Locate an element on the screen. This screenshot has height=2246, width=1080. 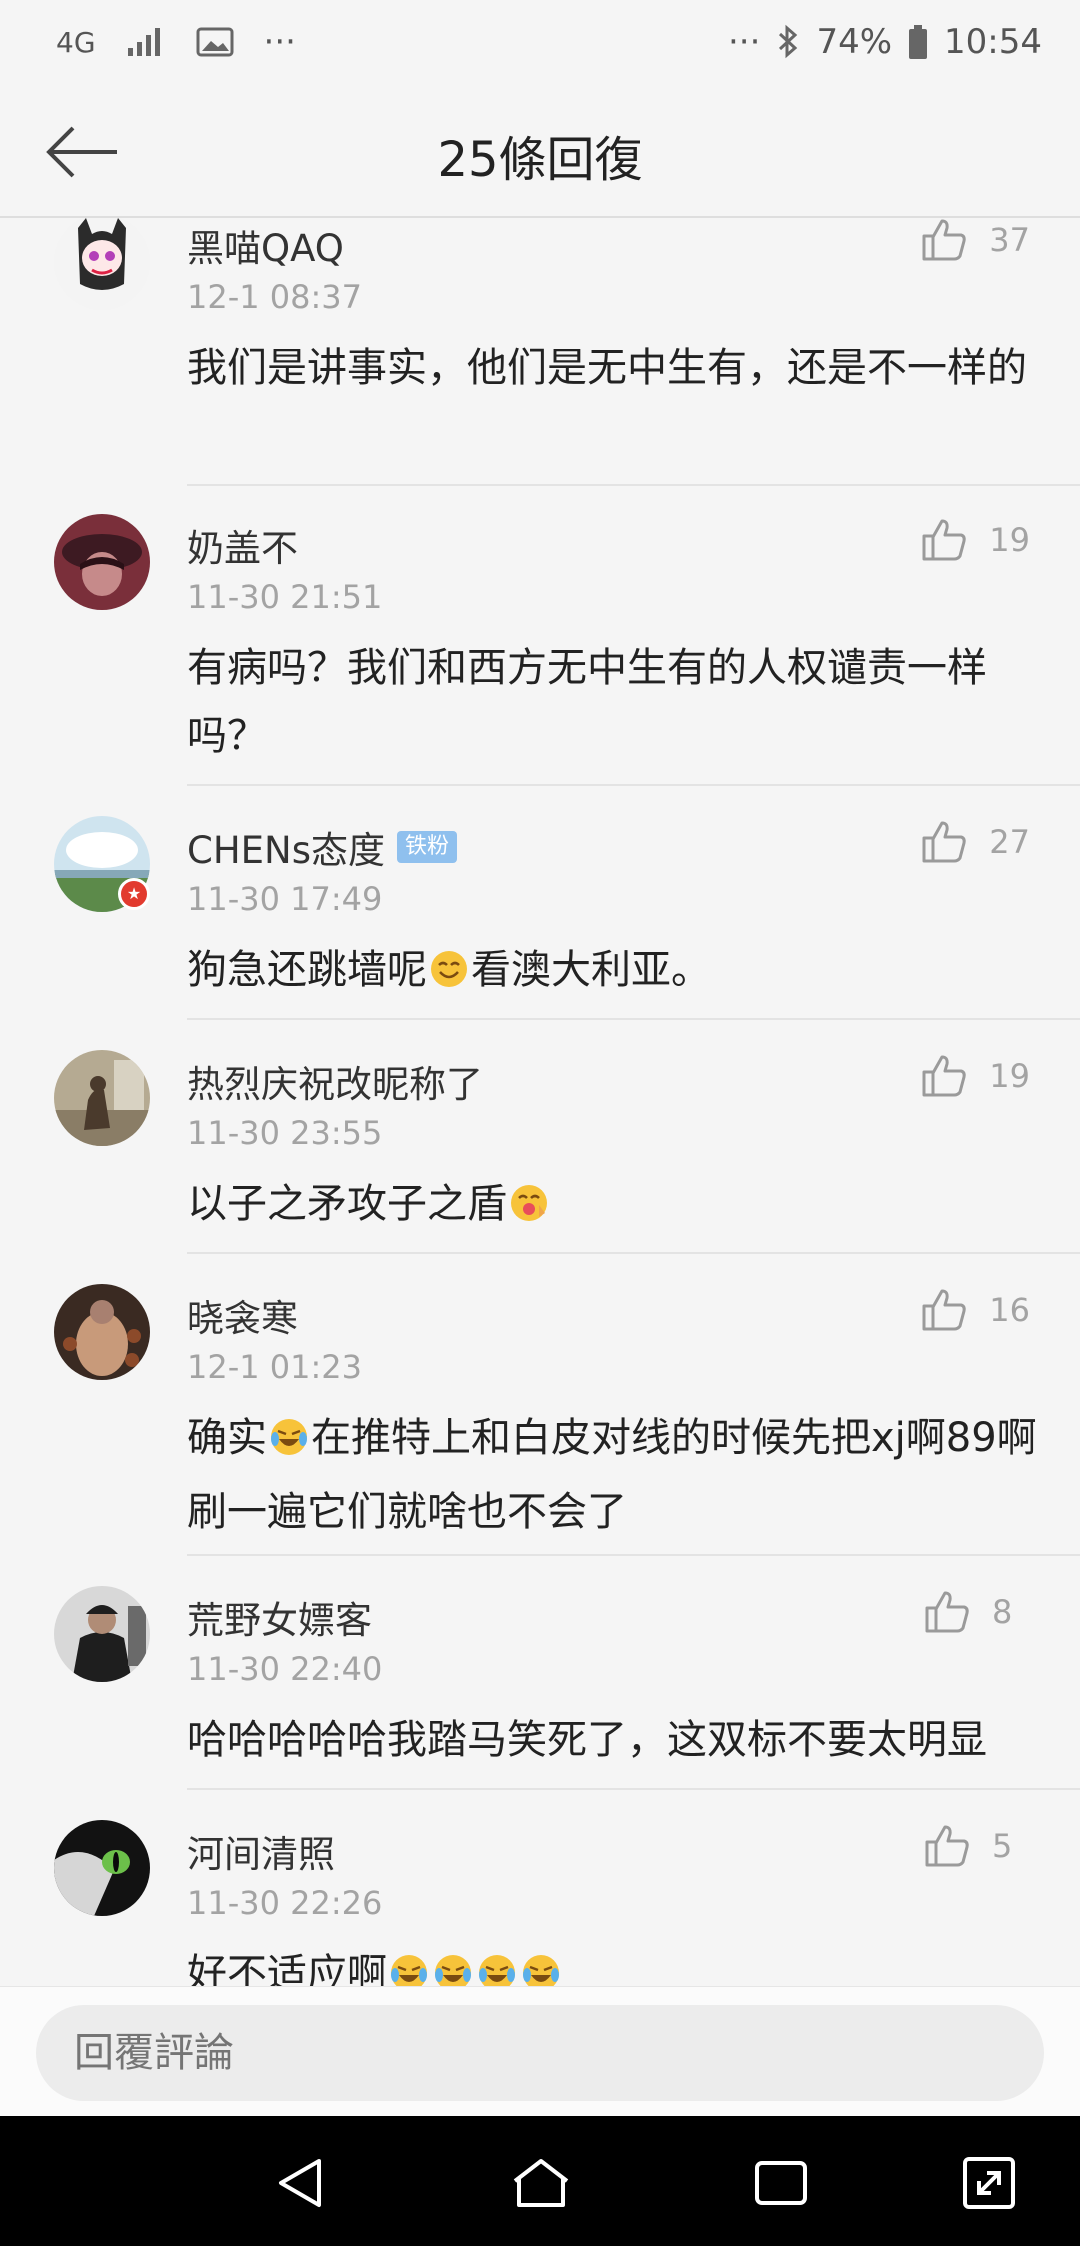
username: 荒野女嫖客 is located at coordinates (279, 1617).